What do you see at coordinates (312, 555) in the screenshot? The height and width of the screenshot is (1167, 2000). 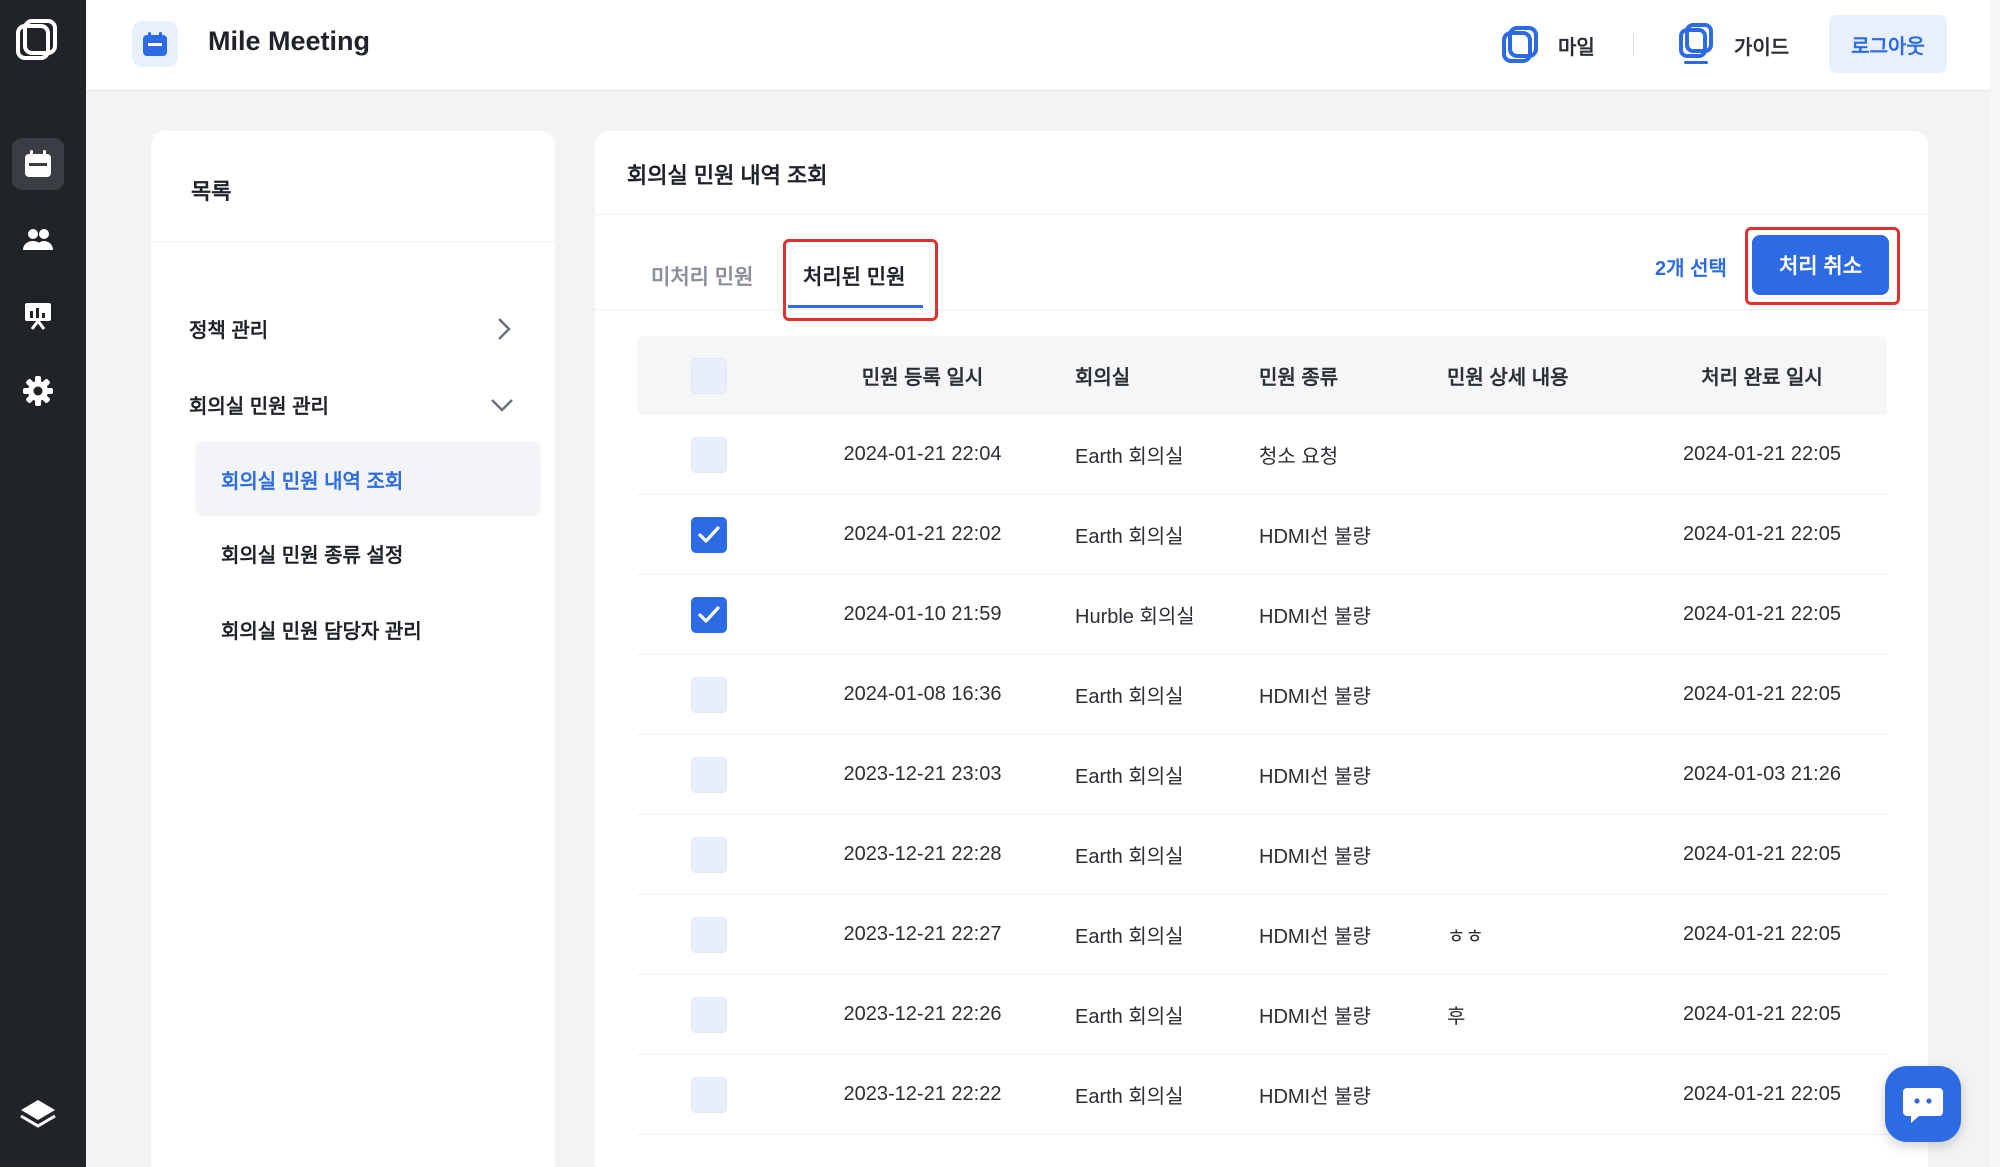 I see `sidebar-subitem-label: 회의실 민원 종류 설정` at bounding box center [312, 555].